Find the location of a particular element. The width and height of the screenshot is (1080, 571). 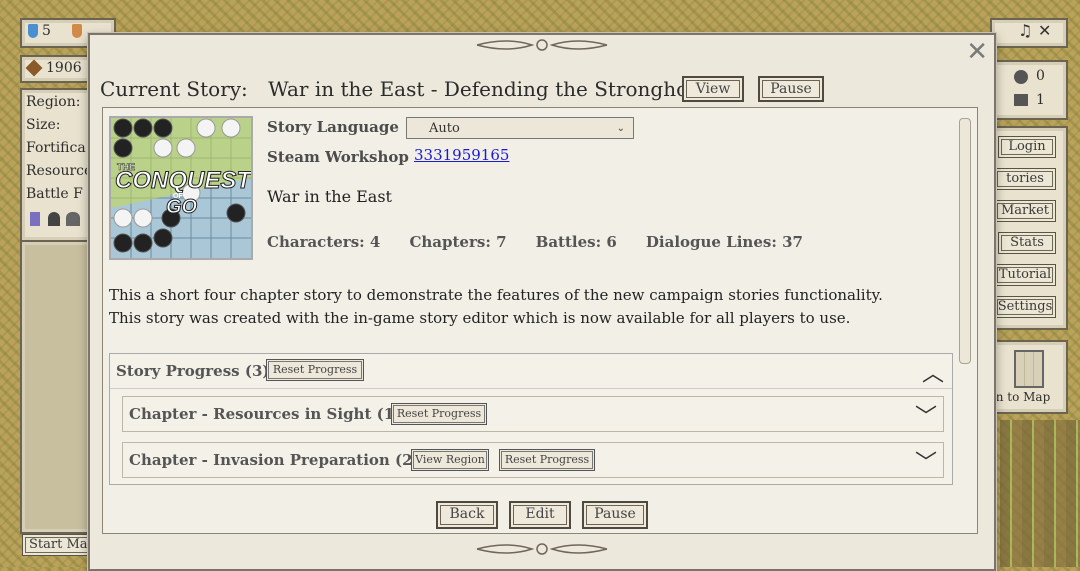

story-language-select: Auto ⌄ is located at coordinates (520, 128).